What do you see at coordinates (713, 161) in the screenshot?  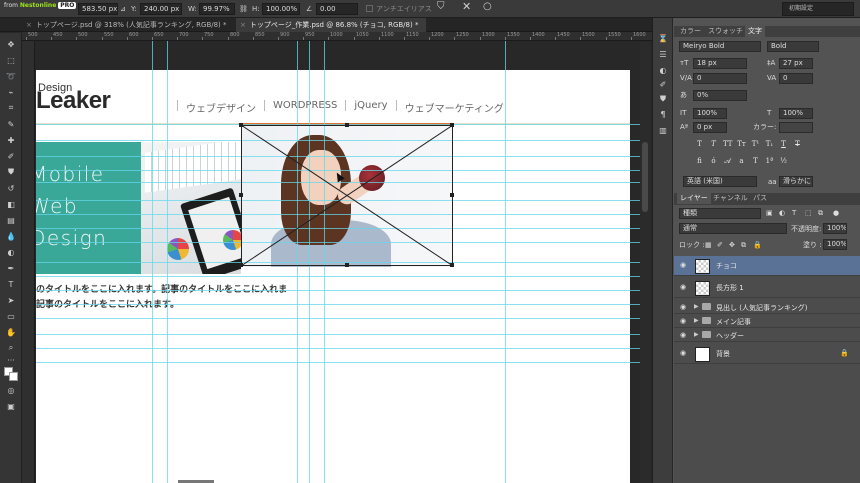 I see `old-style-icon: ó` at bounding box center [713, 161].